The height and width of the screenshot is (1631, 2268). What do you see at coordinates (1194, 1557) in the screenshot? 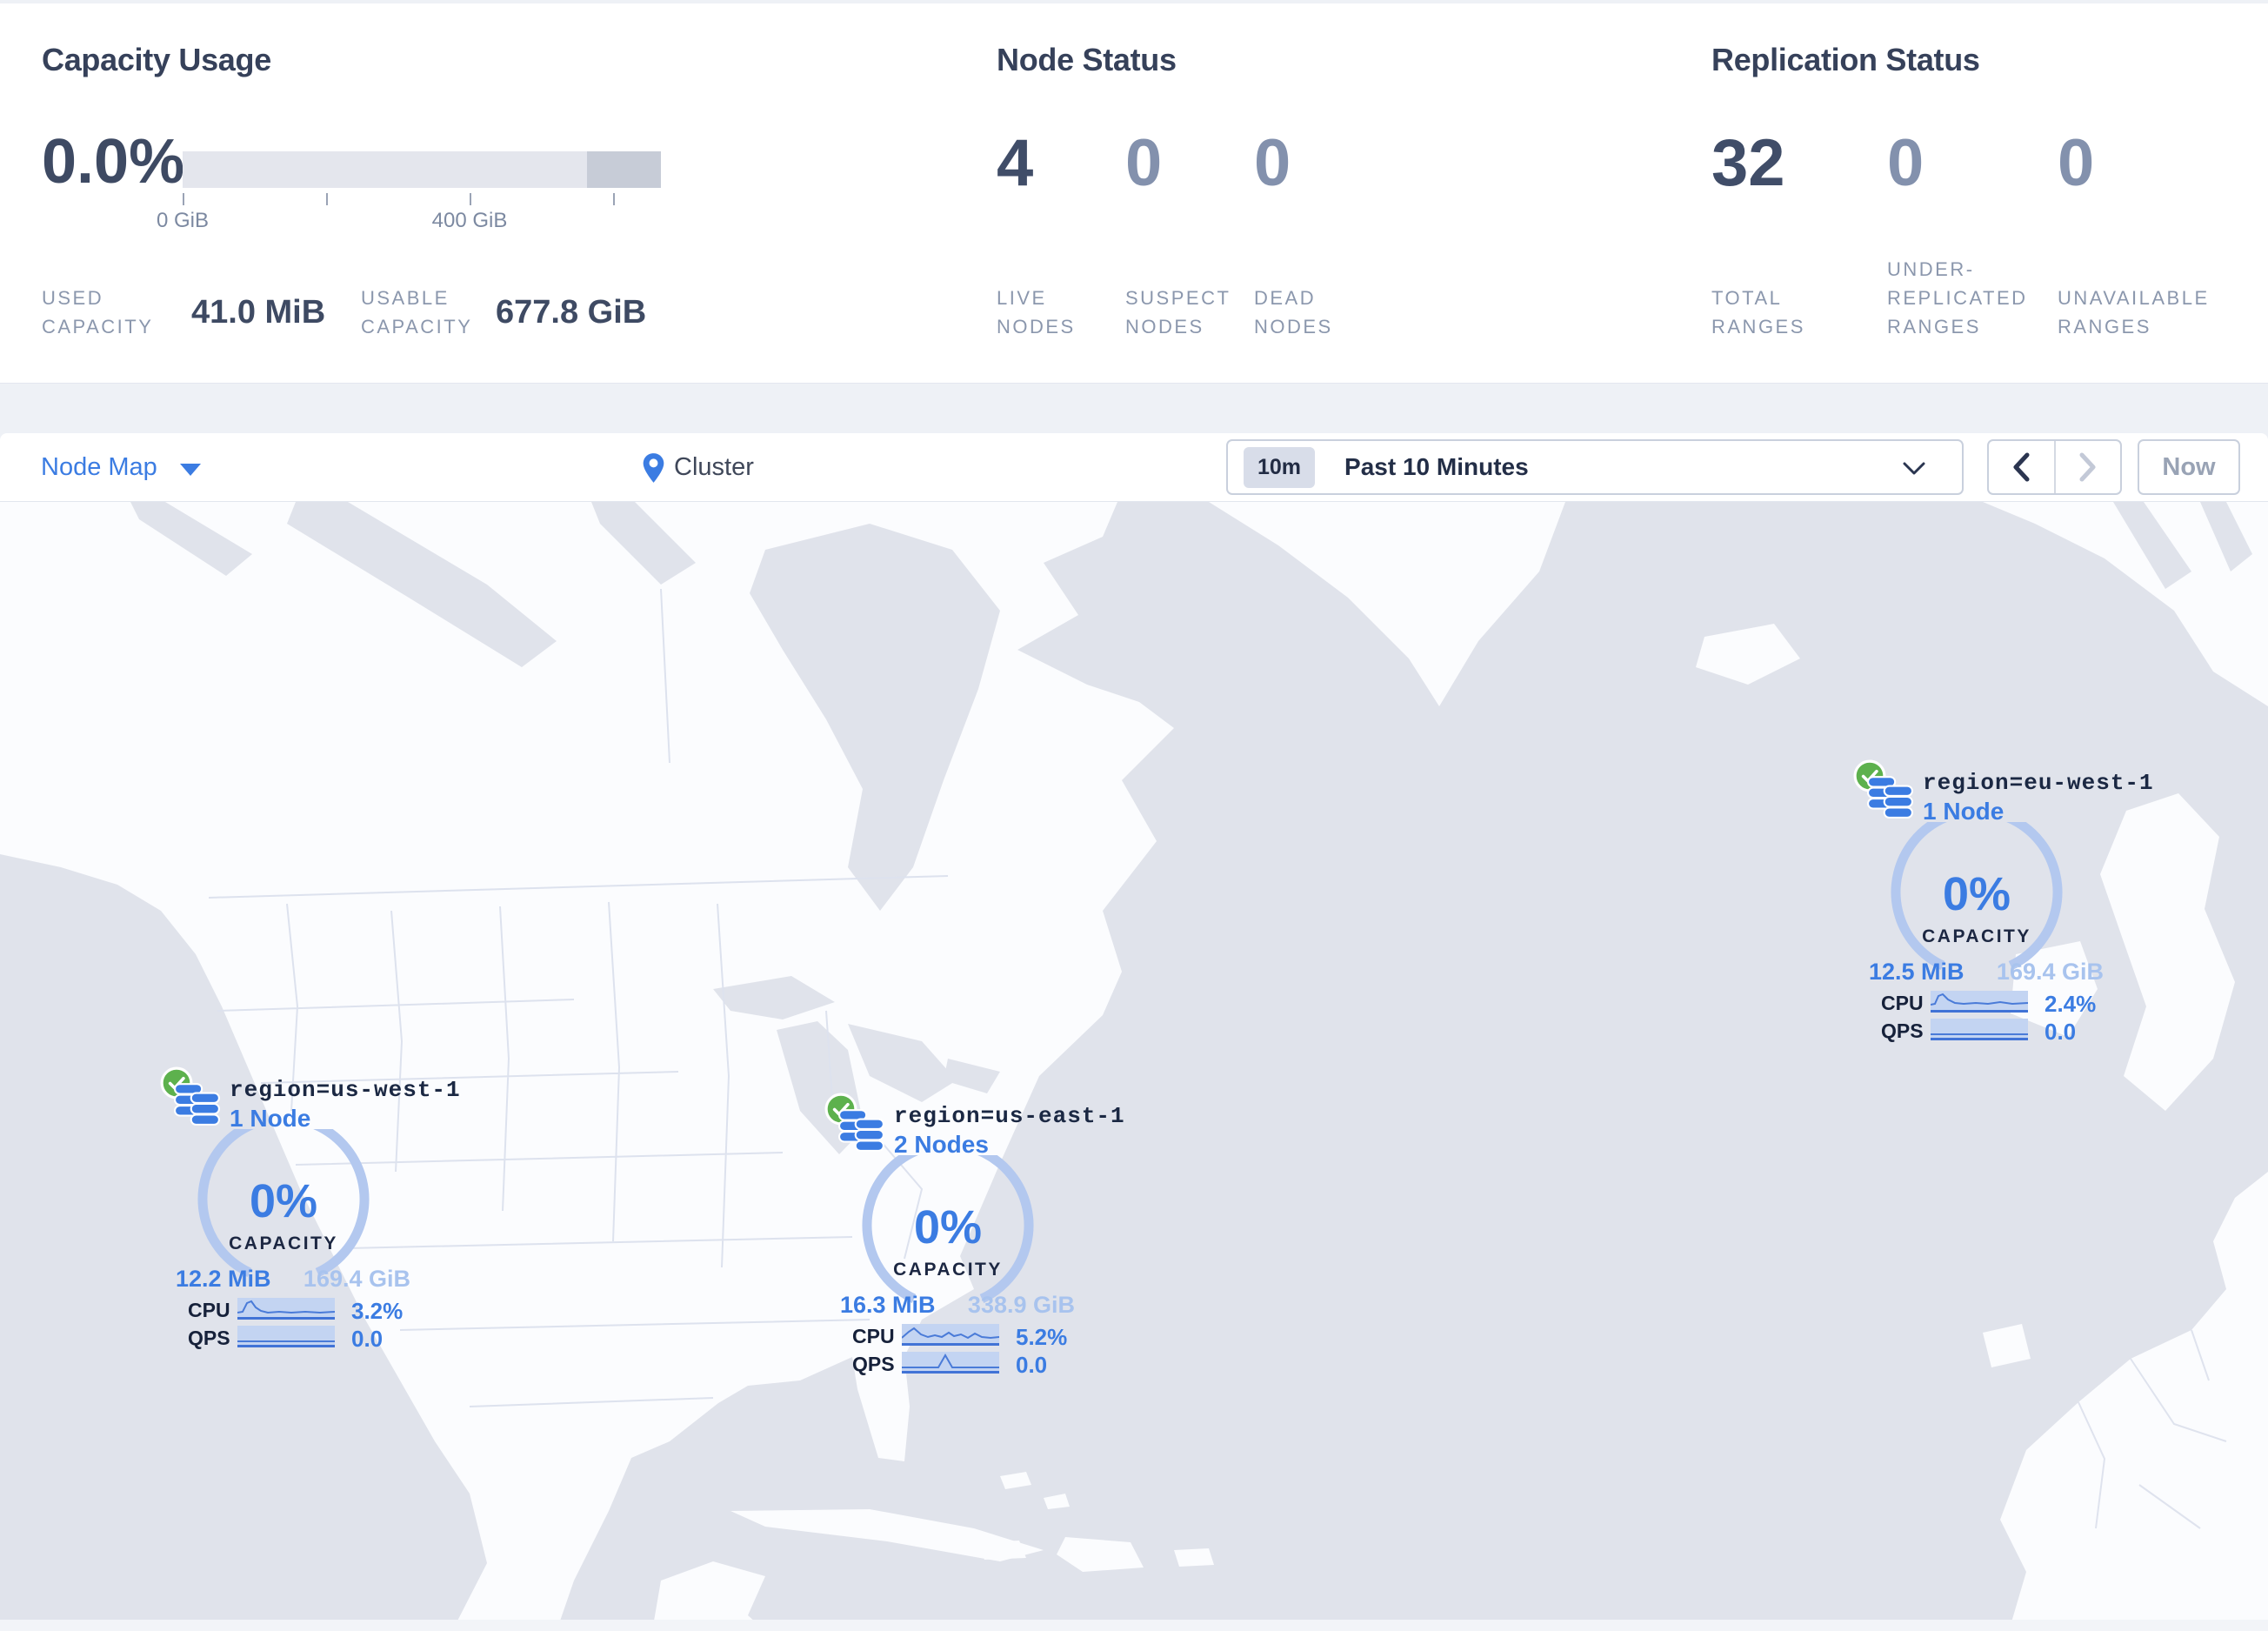
I see `map-puerto-rico` at bounding box center [1194, 1557].